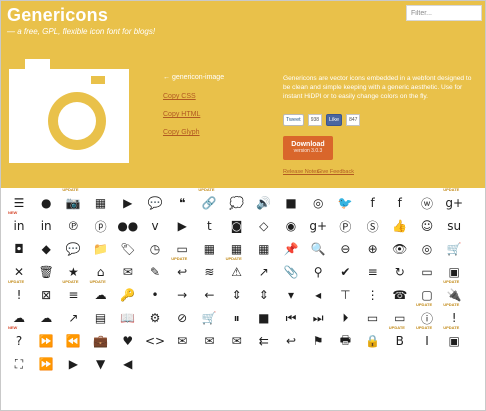 The image size is (486, 411). I want to click on cloud-icon: ☁ UPDATE, so click(101, 292).